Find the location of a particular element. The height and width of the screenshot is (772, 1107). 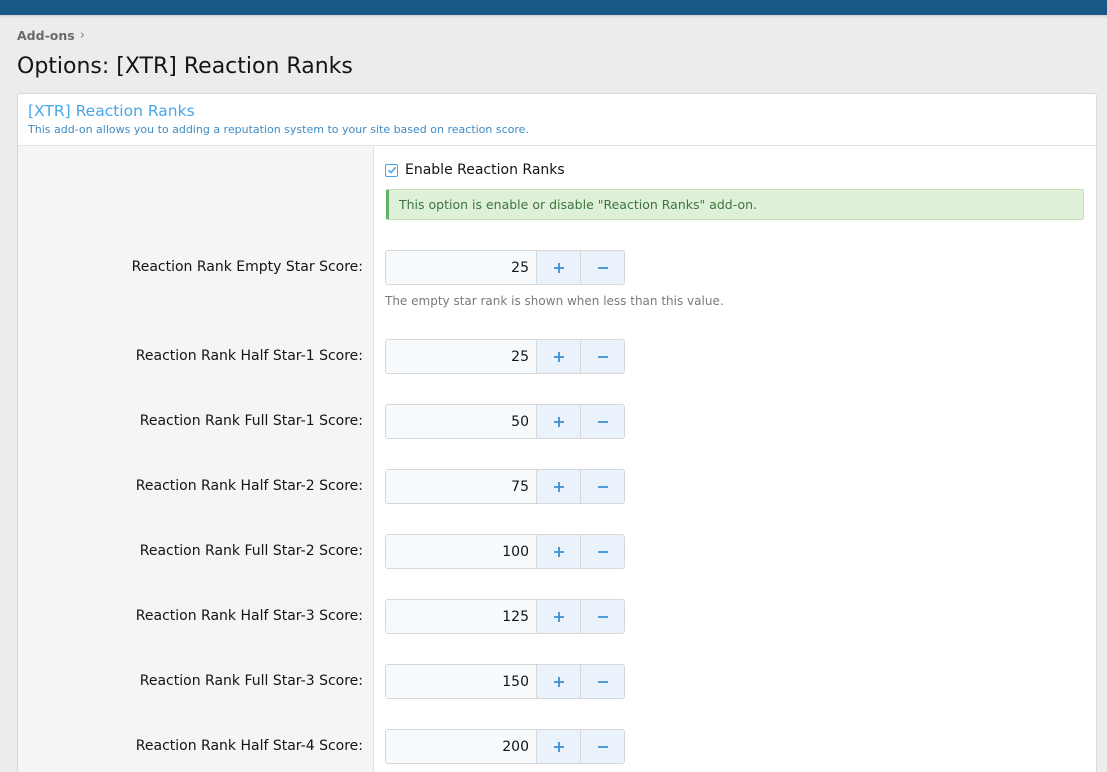

full-star-1-score-input is located at coordinates (461, 421).